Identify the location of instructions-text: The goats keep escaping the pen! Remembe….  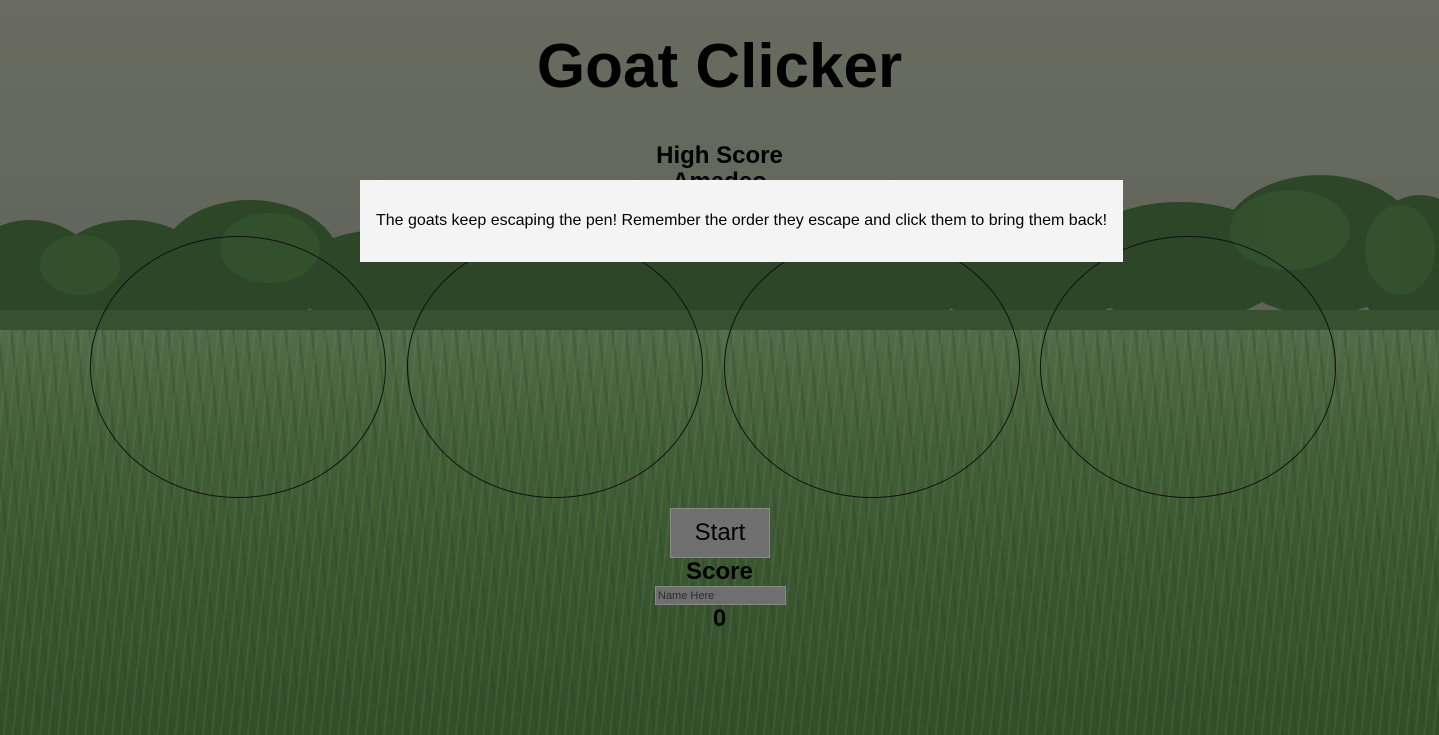
(741, 220).